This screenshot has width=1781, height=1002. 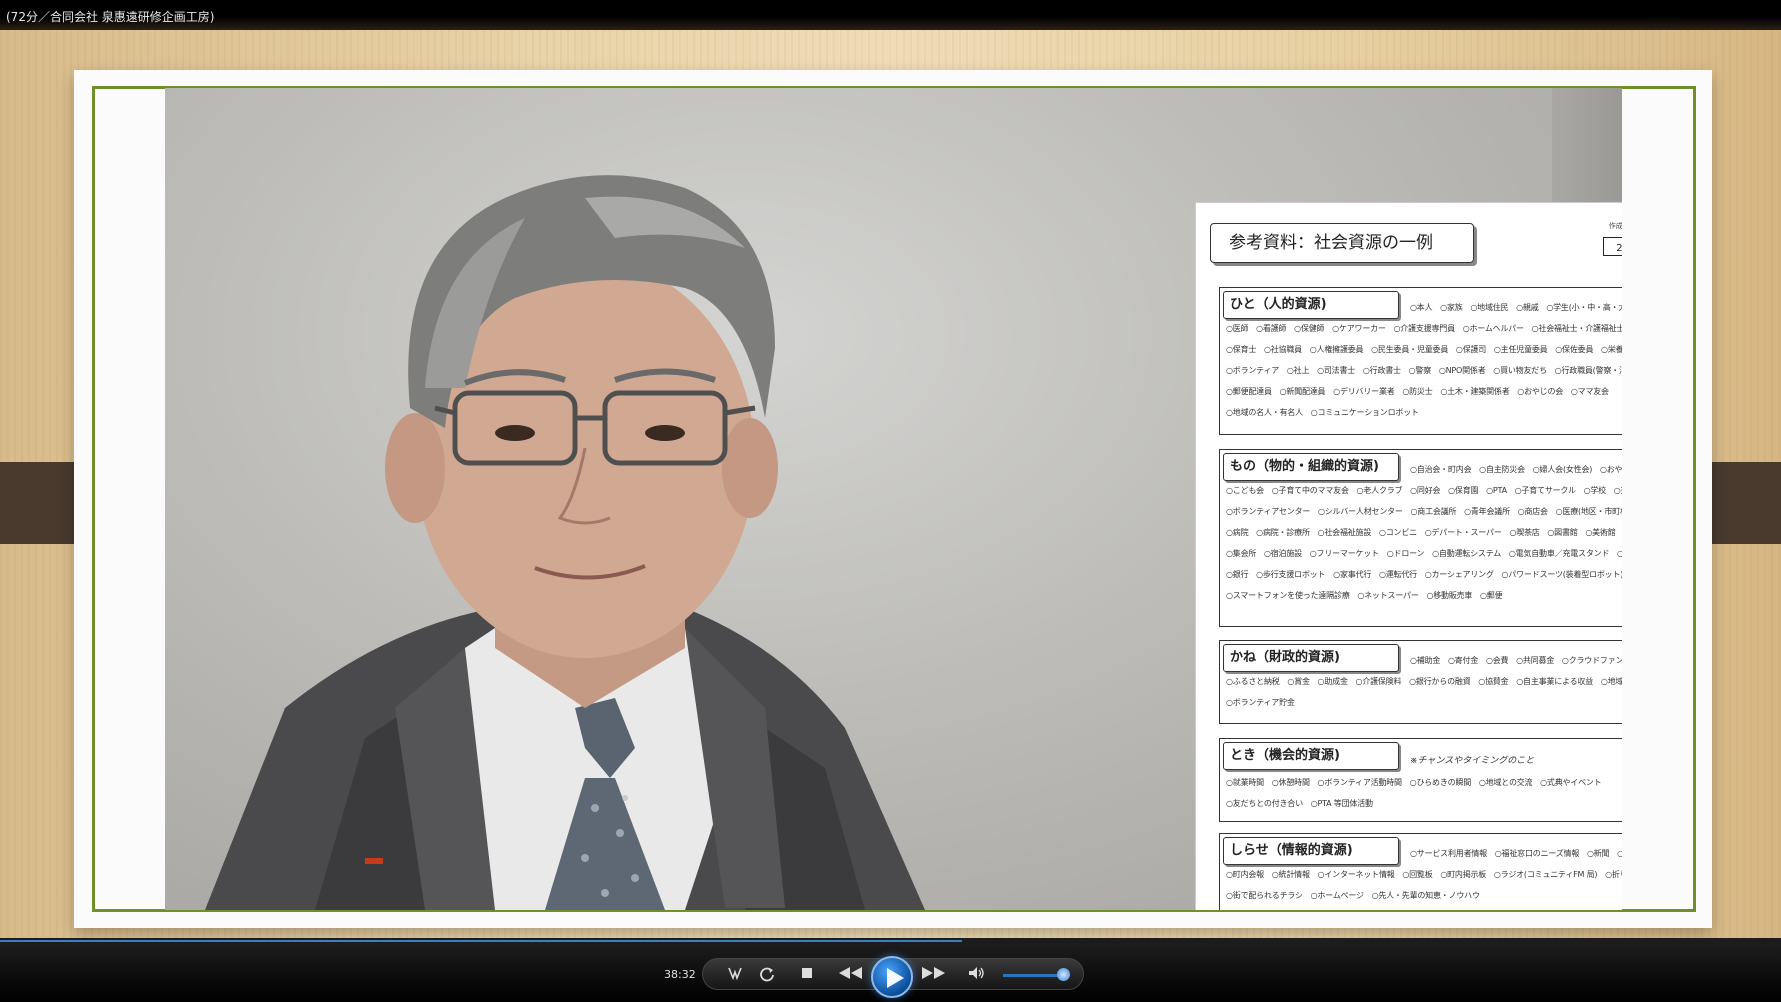 I want to click on resource-line: ○友だちとの付き合い ○PTA 等団体活動, so click(x=1299, y=803).